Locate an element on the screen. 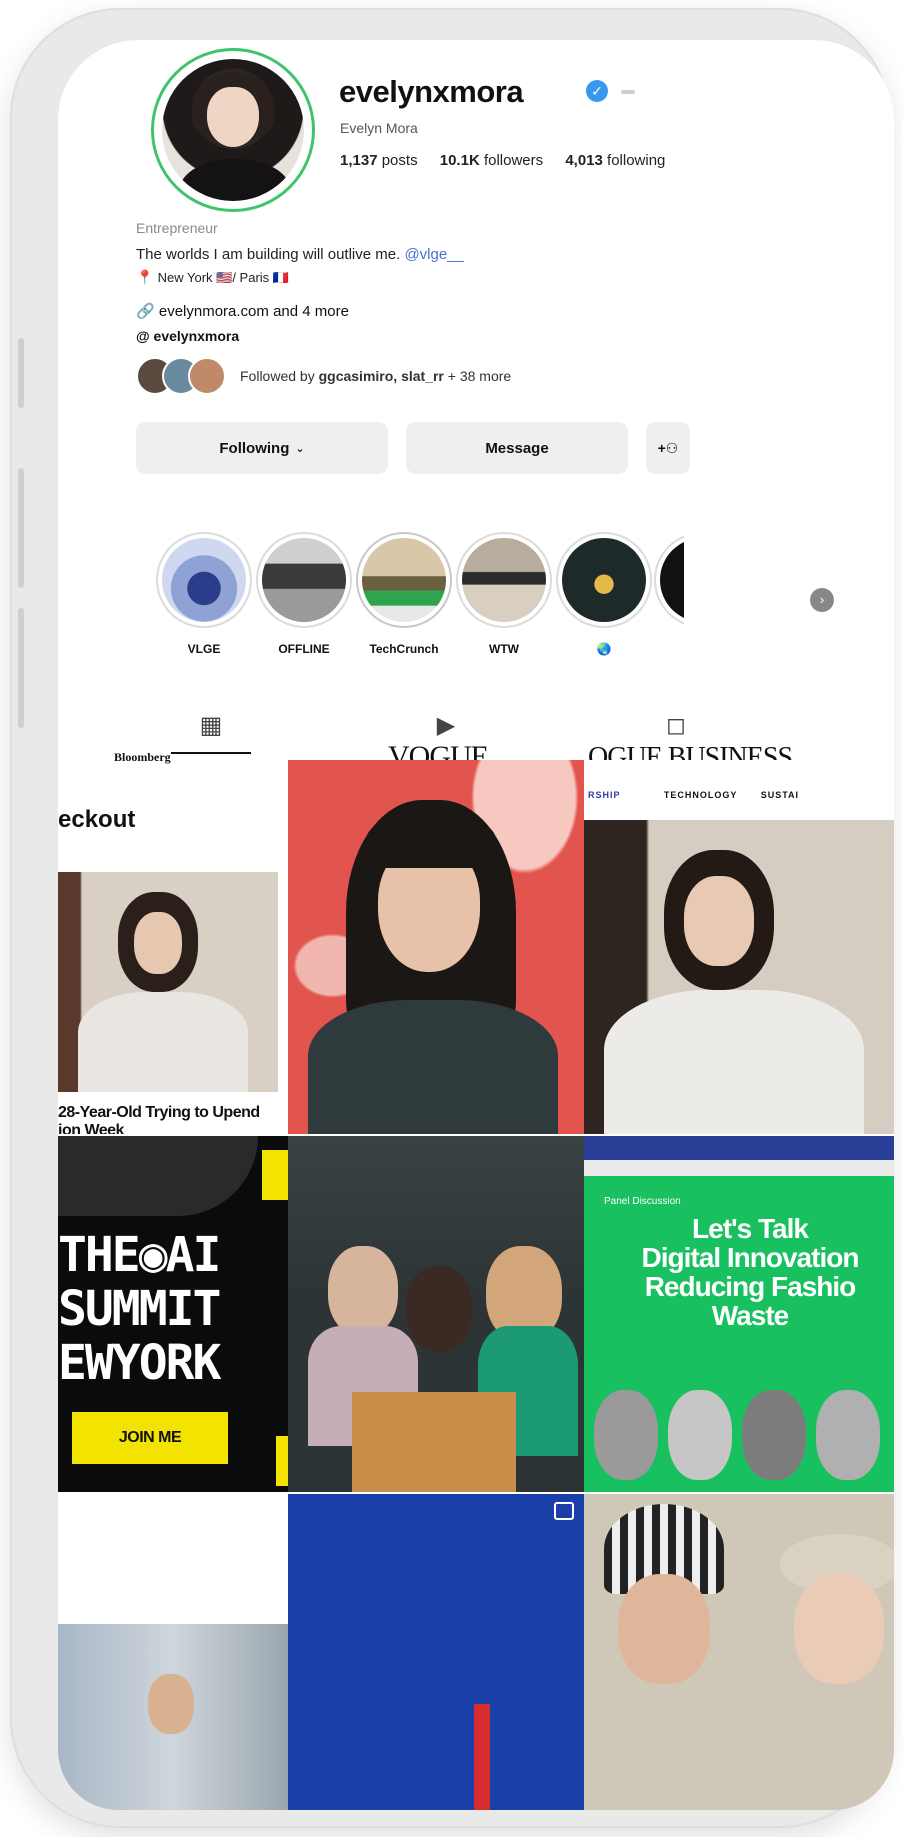 This screenshot has height=1837, width=903. highlight-label: OFFLINE is located at coordinates (304, 649).